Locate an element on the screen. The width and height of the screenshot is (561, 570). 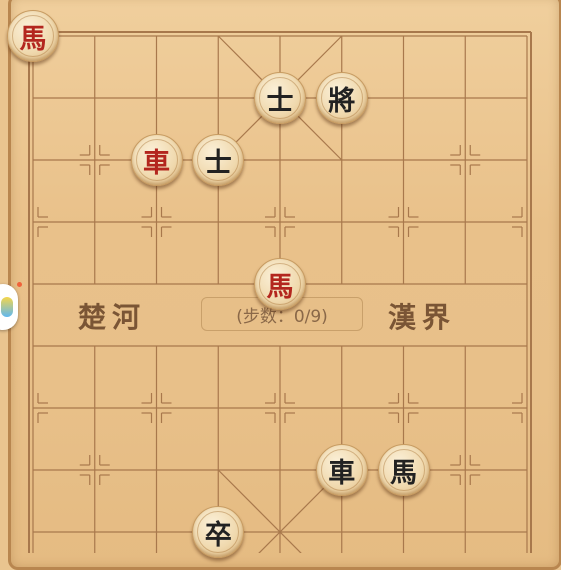
notification-dot is located at coordinates (19, 284).